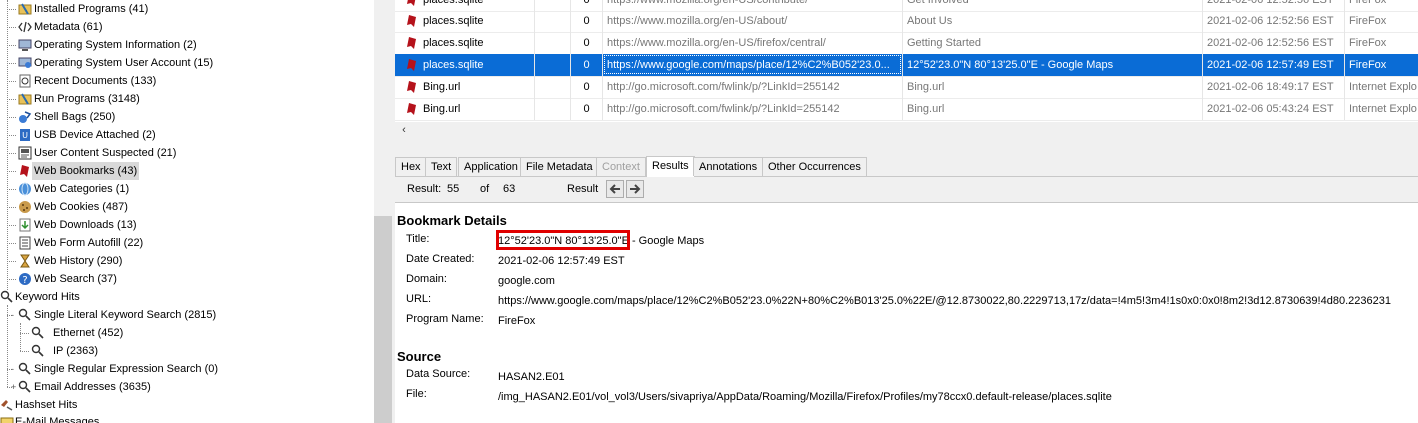  I want to click on data-source-label: Data Source:, so click(438, 374).